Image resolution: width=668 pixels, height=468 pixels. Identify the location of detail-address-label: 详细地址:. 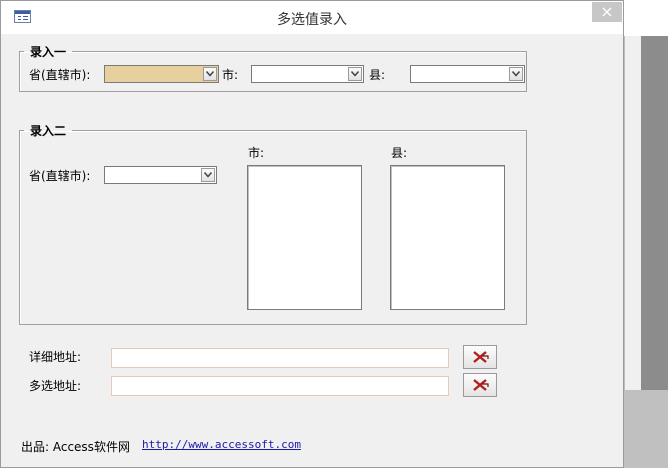
(55, 357).